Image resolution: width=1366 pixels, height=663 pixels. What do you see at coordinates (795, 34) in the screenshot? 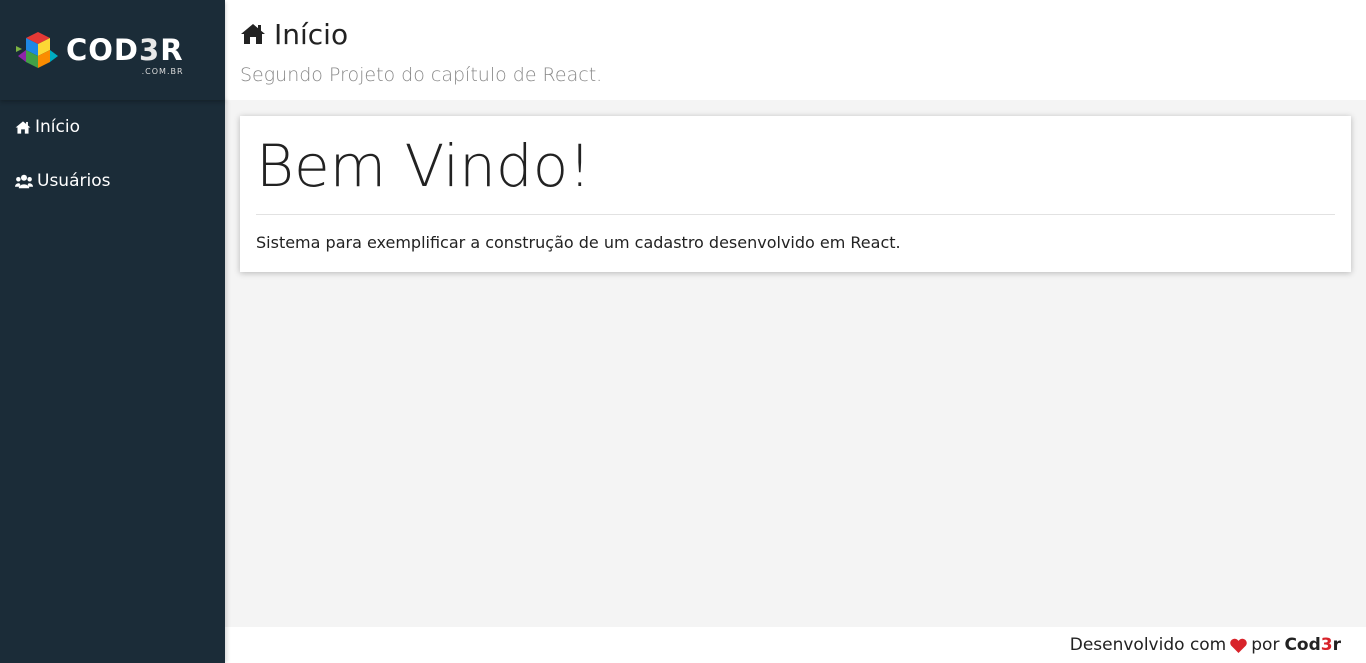
I see `page-title: Início` at bounding box center [795, 34].